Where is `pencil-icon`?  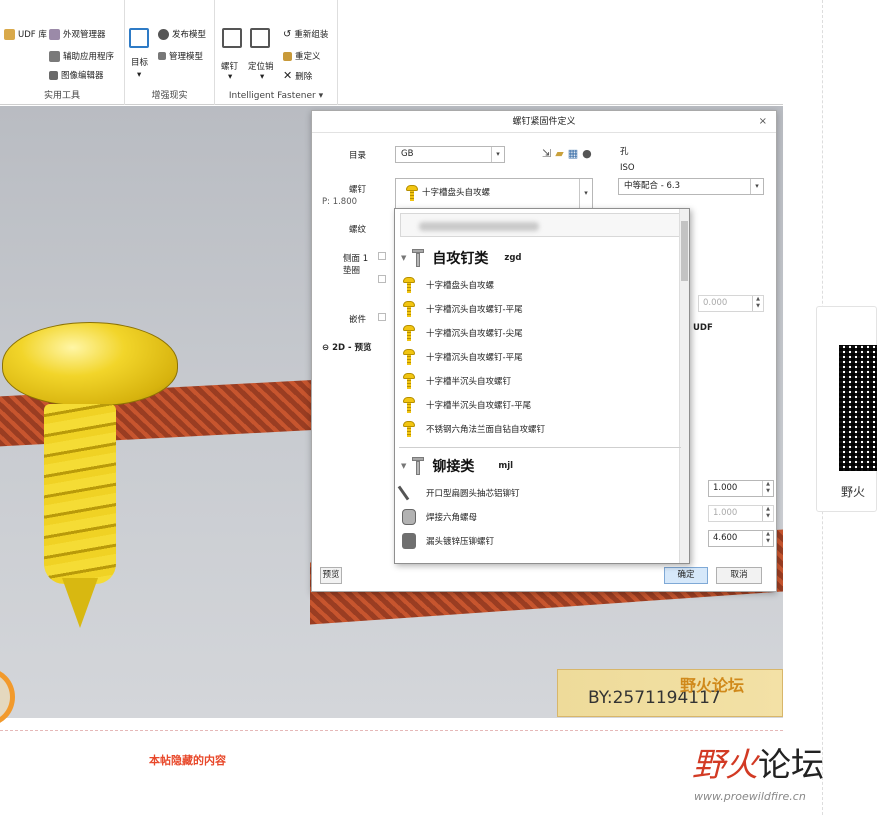 pencil-icon is located at coordinates (53, 75).